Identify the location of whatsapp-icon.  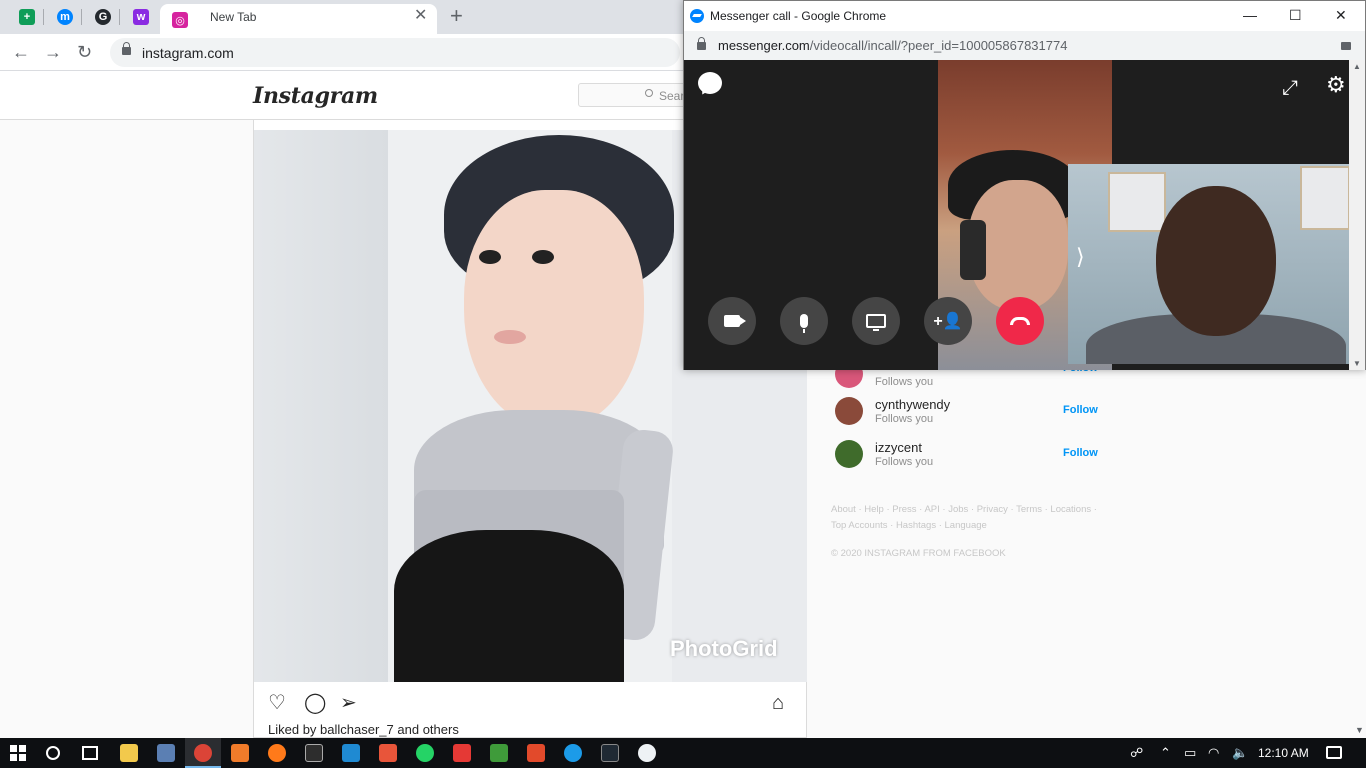
(425, 753).